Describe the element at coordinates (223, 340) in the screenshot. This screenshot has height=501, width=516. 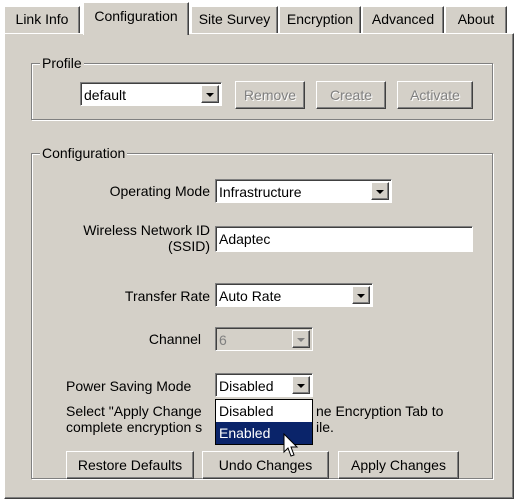
I see `channel-value: 6` at that location.